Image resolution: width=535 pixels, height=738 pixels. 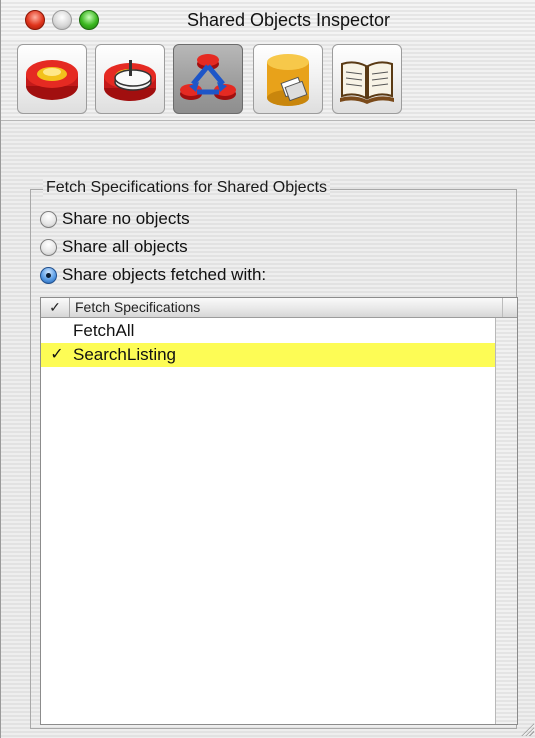 I want to click on radio-share-no-objects: Share no objects, so click(x=115, y=219).